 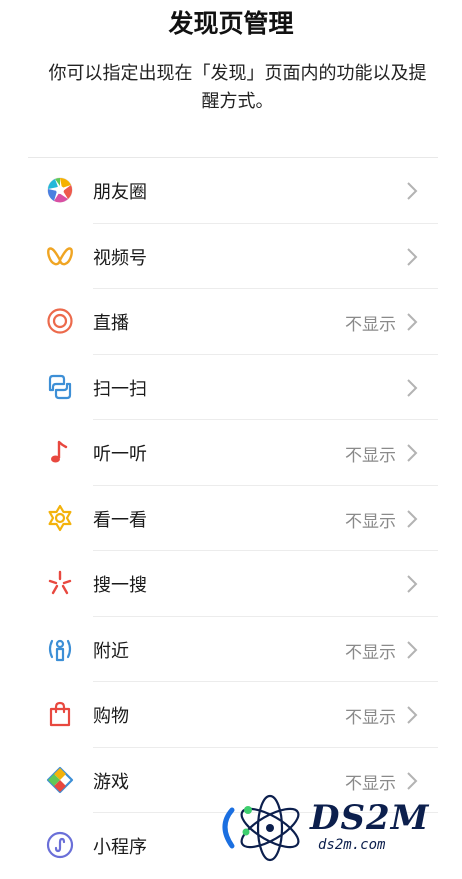 I want to click on list-item-top-stories: 看一看 不显示, so click(x=231, y=518).